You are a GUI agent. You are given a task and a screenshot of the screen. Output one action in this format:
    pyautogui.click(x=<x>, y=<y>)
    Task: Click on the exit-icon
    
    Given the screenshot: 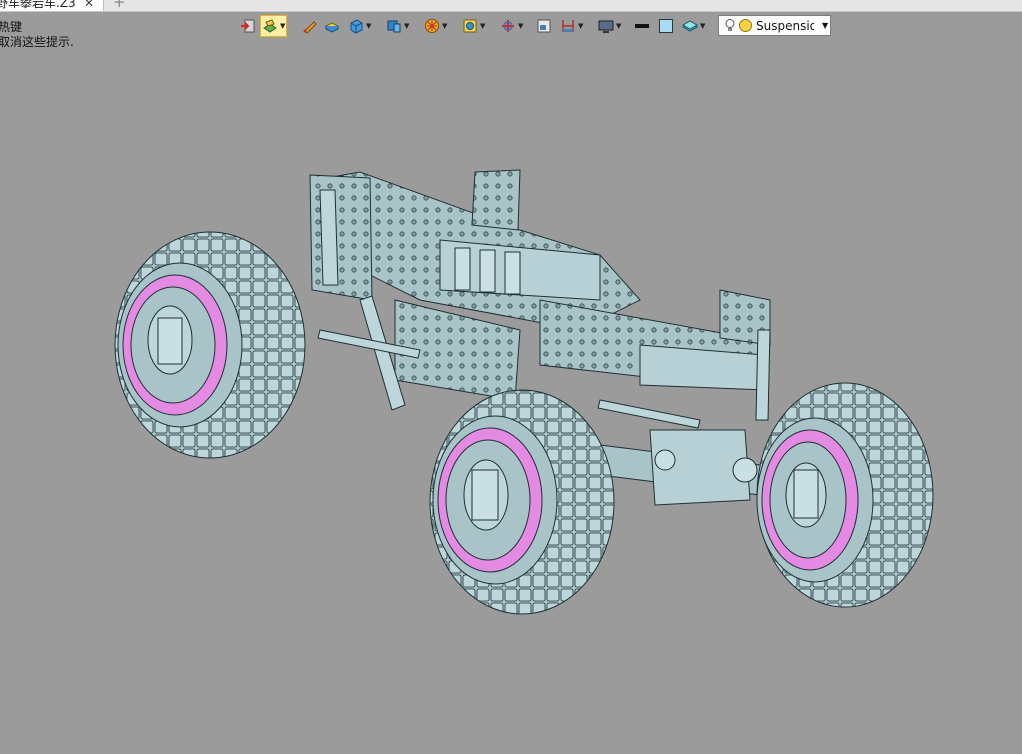 What is the action you would take?
    pyautogui.click(x=248, y=26)
    